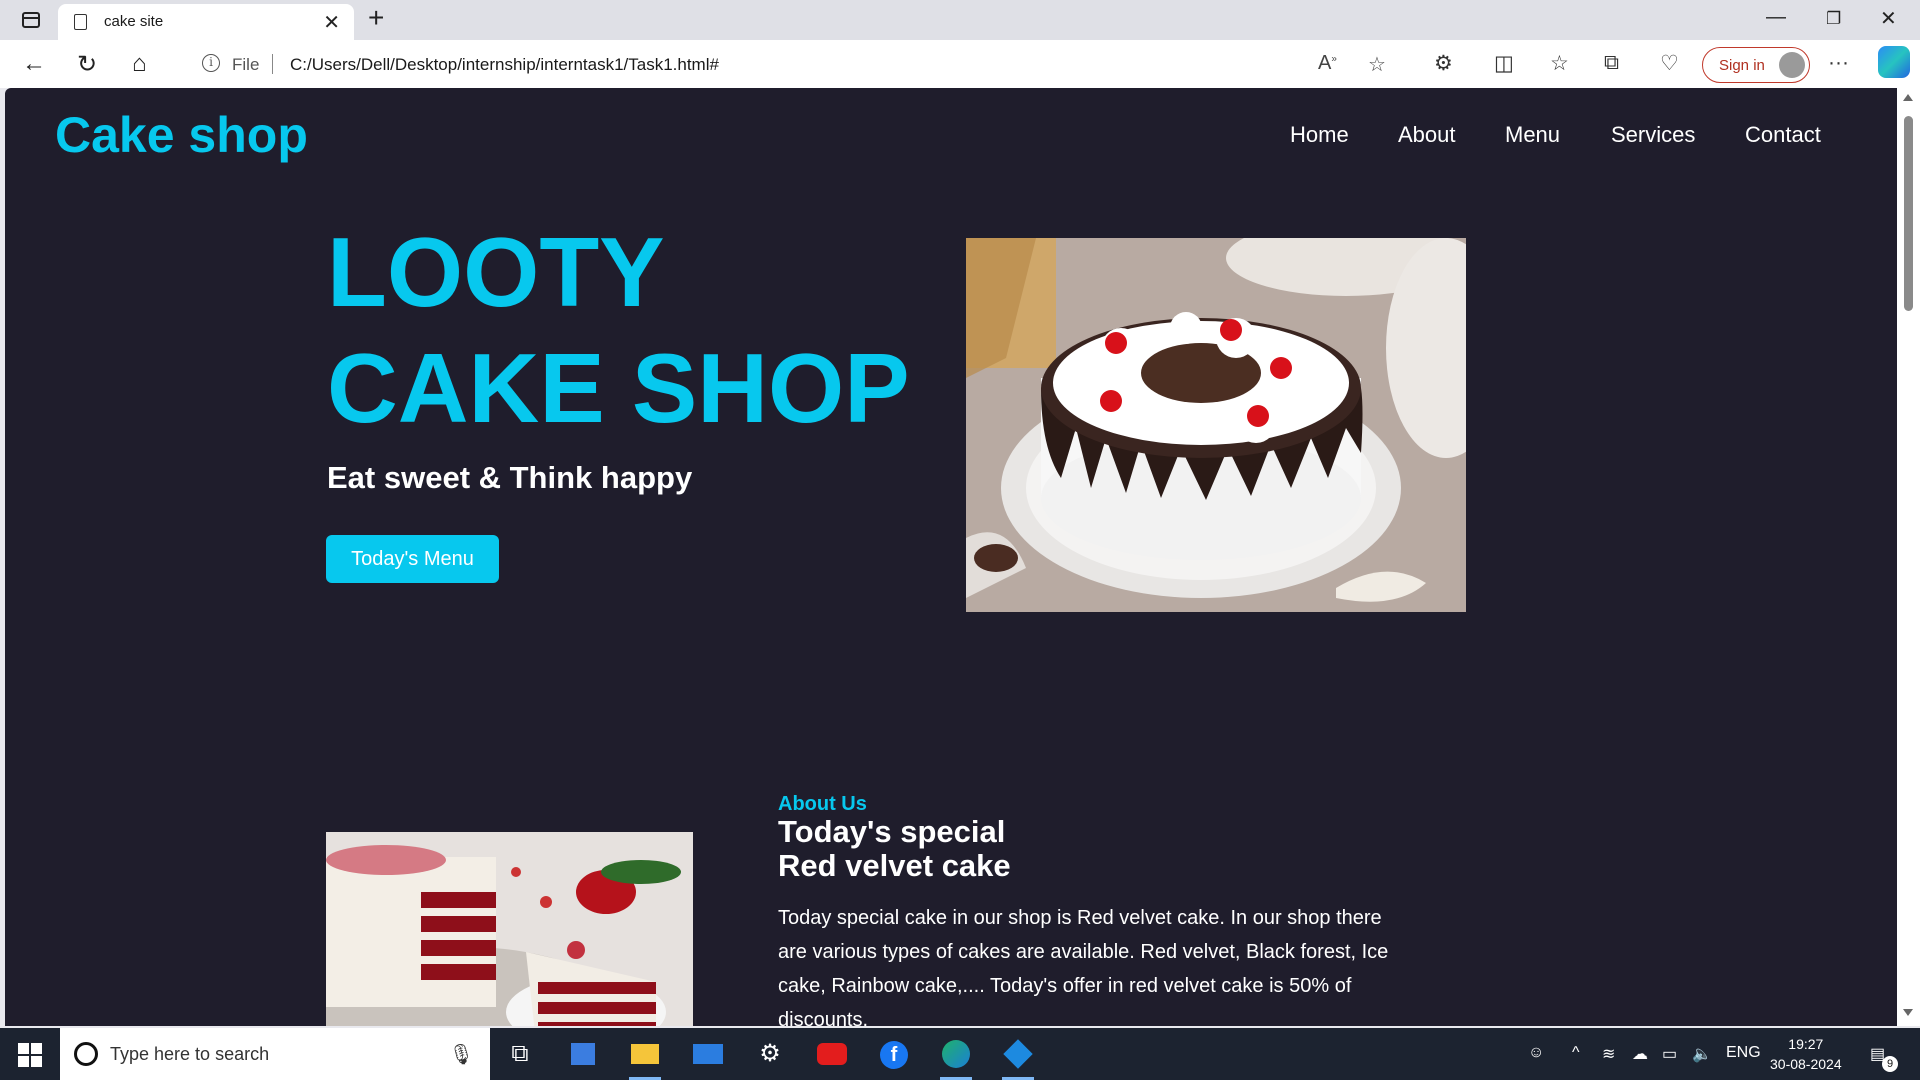  I want to click on nav-menu: Menu, so click(1532, 135).